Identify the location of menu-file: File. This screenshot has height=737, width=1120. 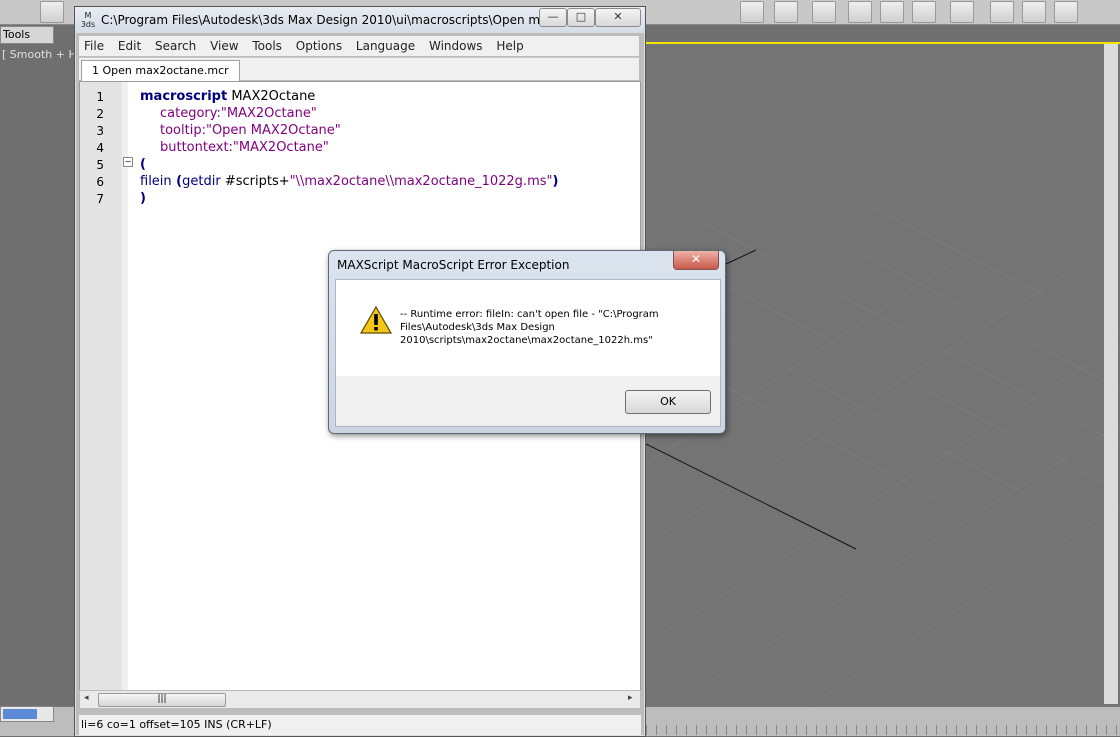
(94, 46).